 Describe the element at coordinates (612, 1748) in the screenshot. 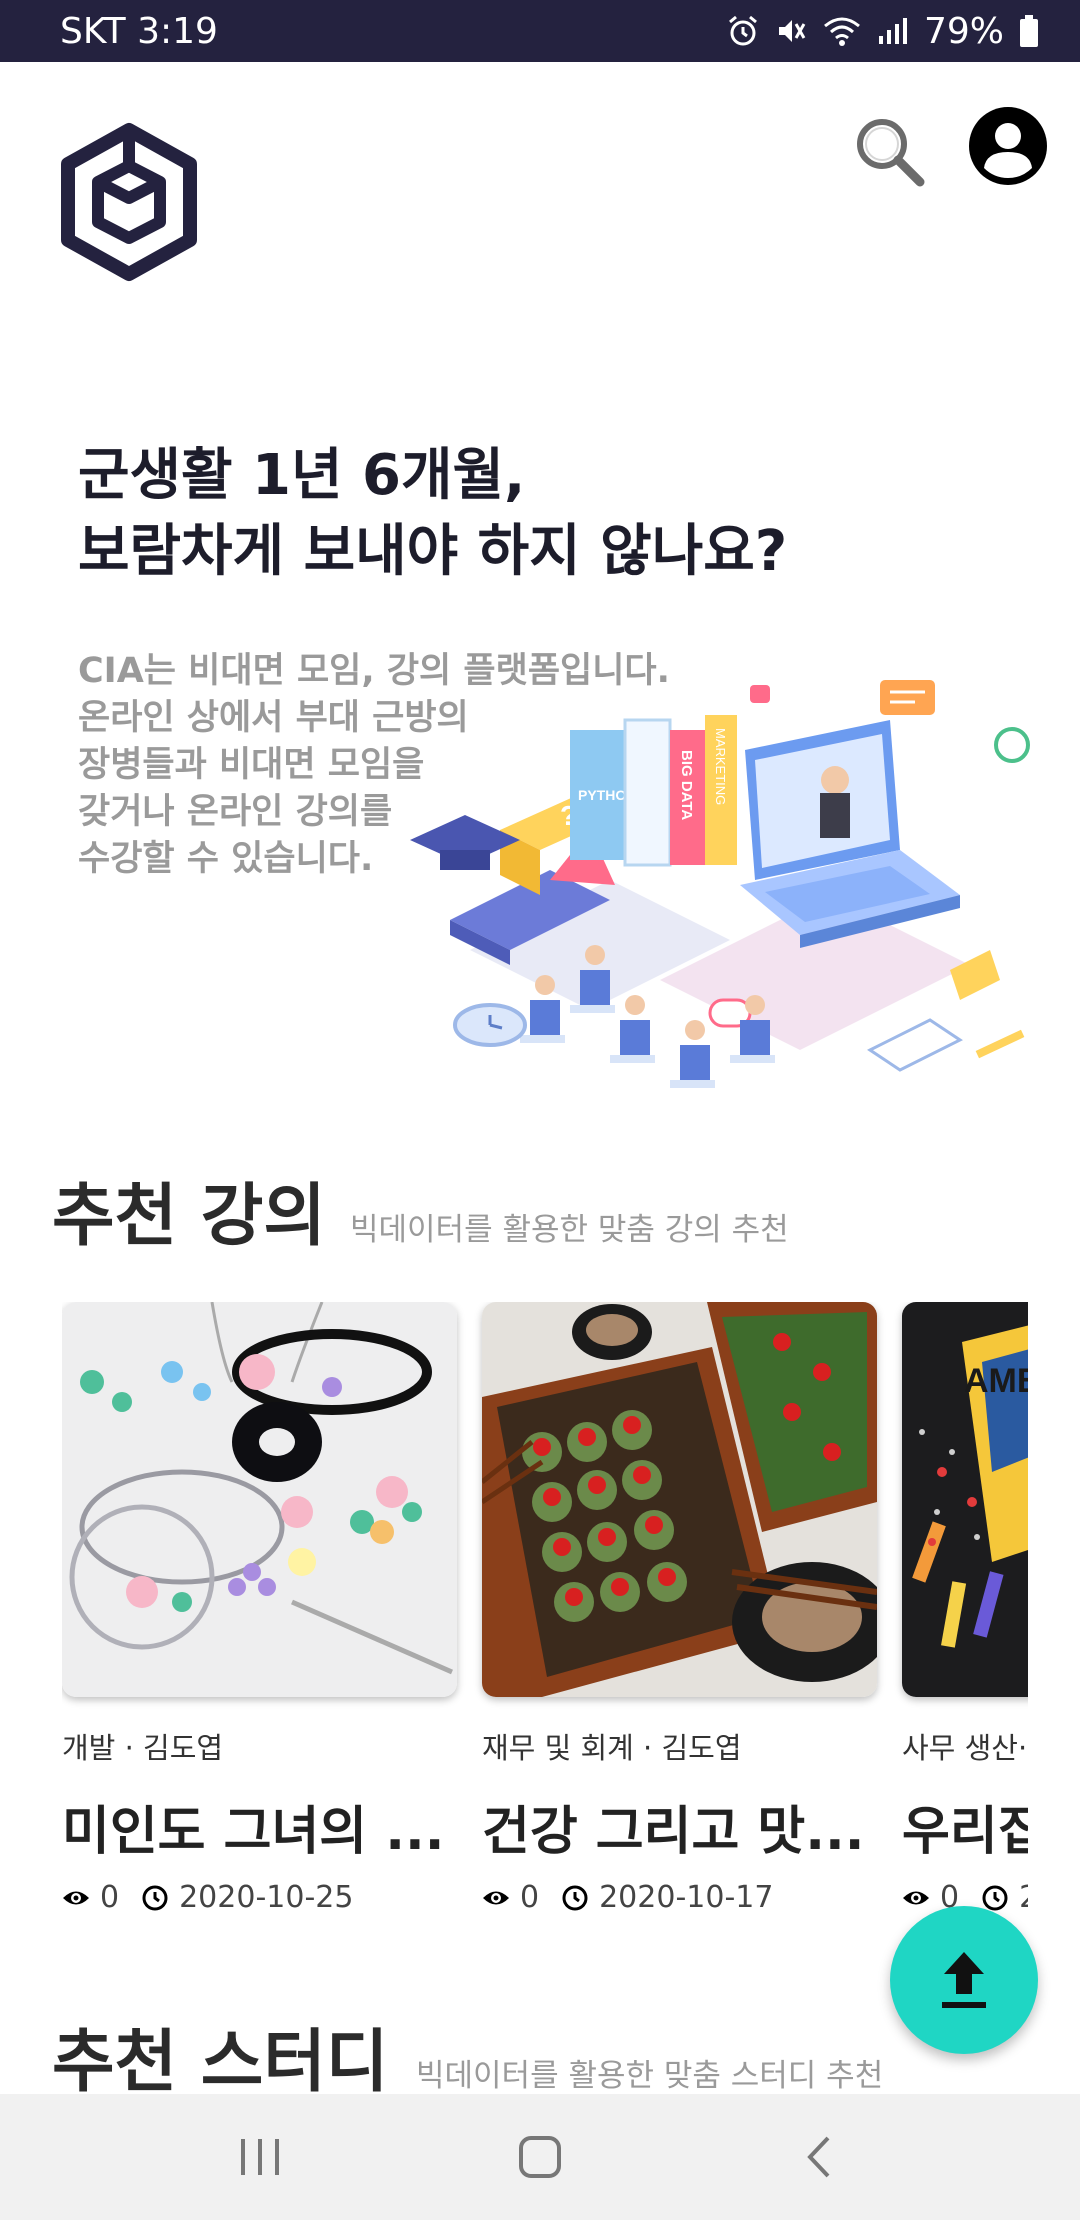

I see `lecture-meta: 재무 및 회계 · 김도엽` at that location.